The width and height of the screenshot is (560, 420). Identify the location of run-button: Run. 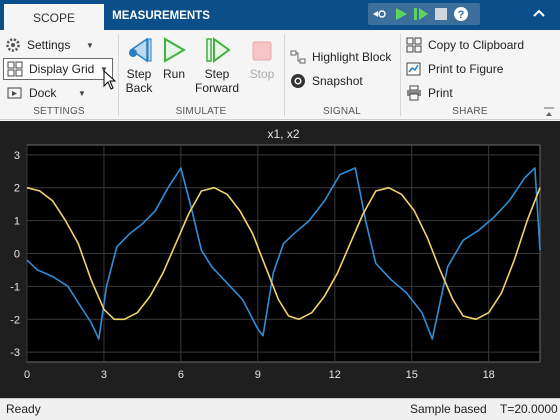
(174, 57).